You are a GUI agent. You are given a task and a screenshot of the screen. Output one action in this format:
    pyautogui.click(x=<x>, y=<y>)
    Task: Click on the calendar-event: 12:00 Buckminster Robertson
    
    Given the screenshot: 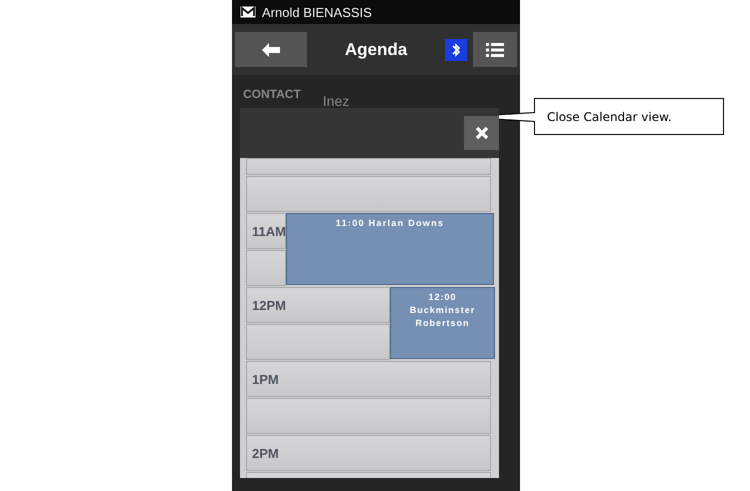 What is the action you would take?
    pyautogui.click(x=442, y=323)
    